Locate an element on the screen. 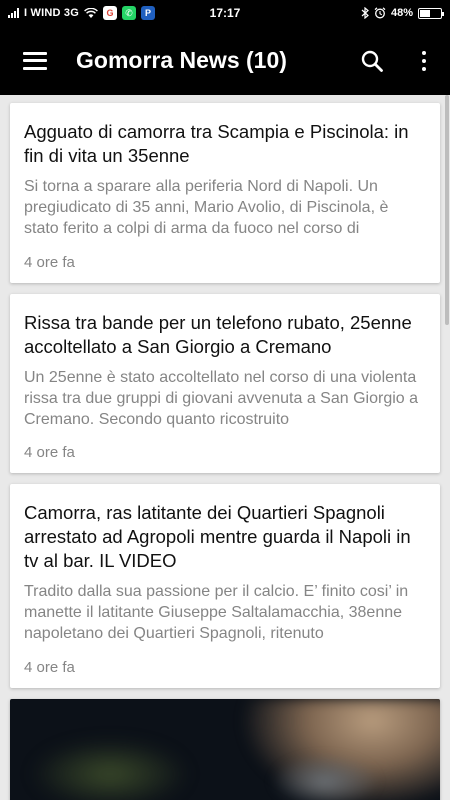  image-detail is located at coordinates (325, 777).